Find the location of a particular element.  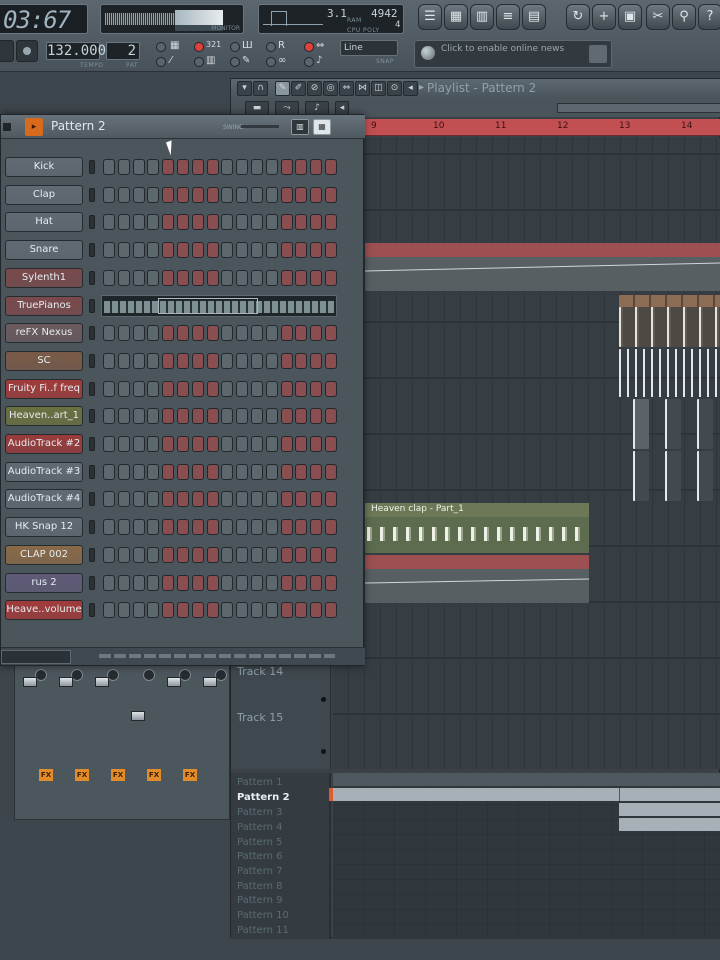

playback-tool-icon: ◂ is located at coordinates (410, 88).